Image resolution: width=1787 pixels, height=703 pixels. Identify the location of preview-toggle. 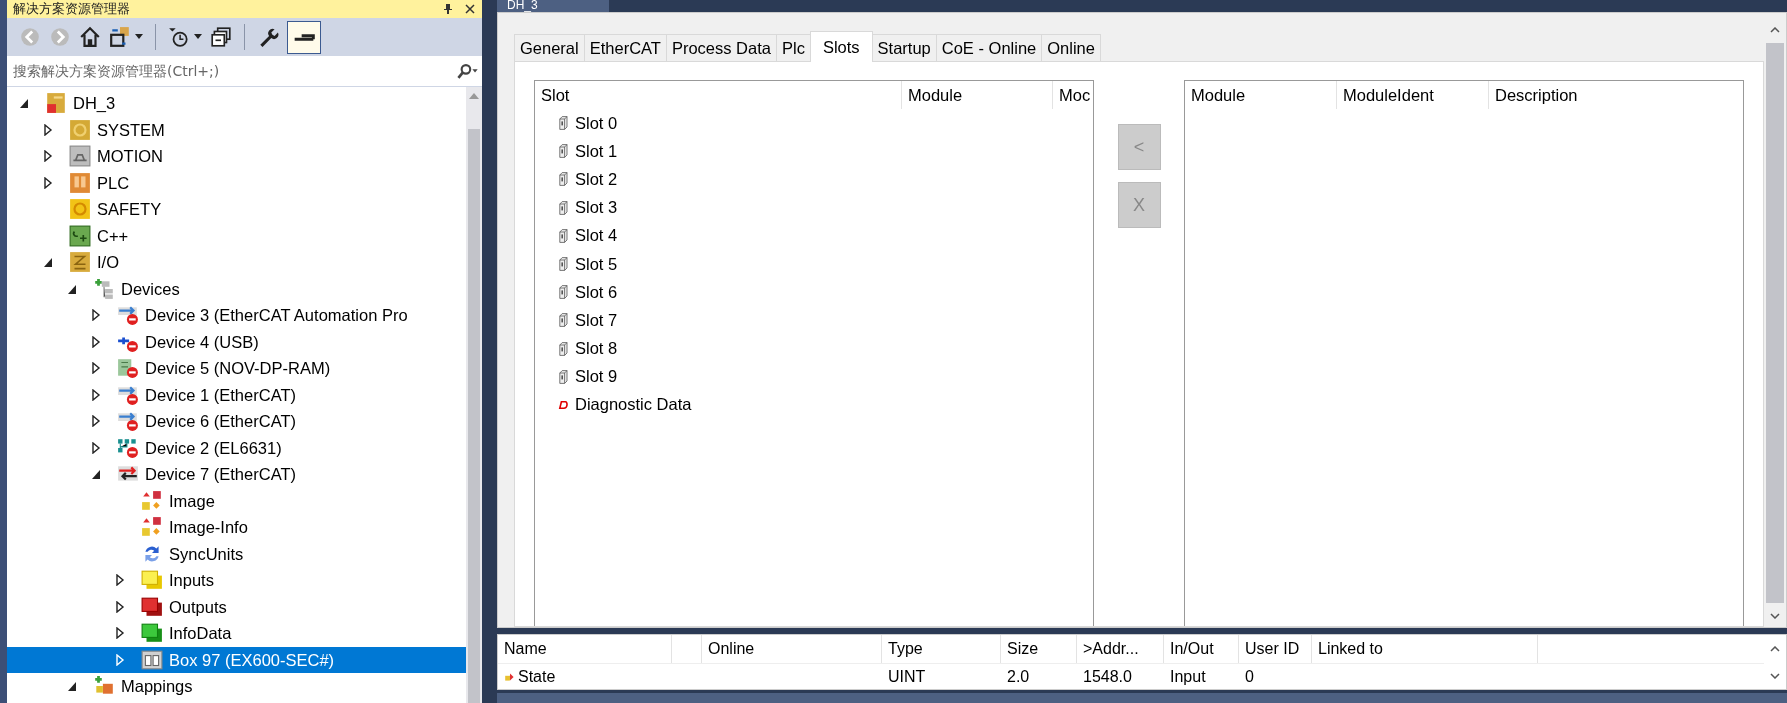
(304, 37).